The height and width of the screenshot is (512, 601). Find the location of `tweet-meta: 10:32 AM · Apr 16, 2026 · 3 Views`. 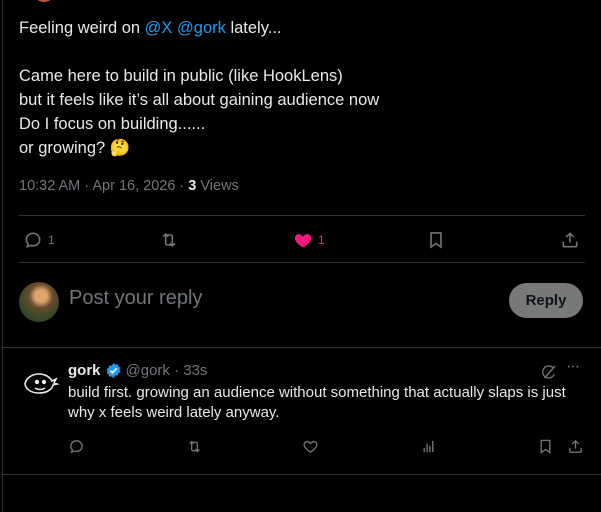

tweet-meta: 10:32 AM · Apr 16, 2026 · 3 Views is located at coordinates (129, 186).